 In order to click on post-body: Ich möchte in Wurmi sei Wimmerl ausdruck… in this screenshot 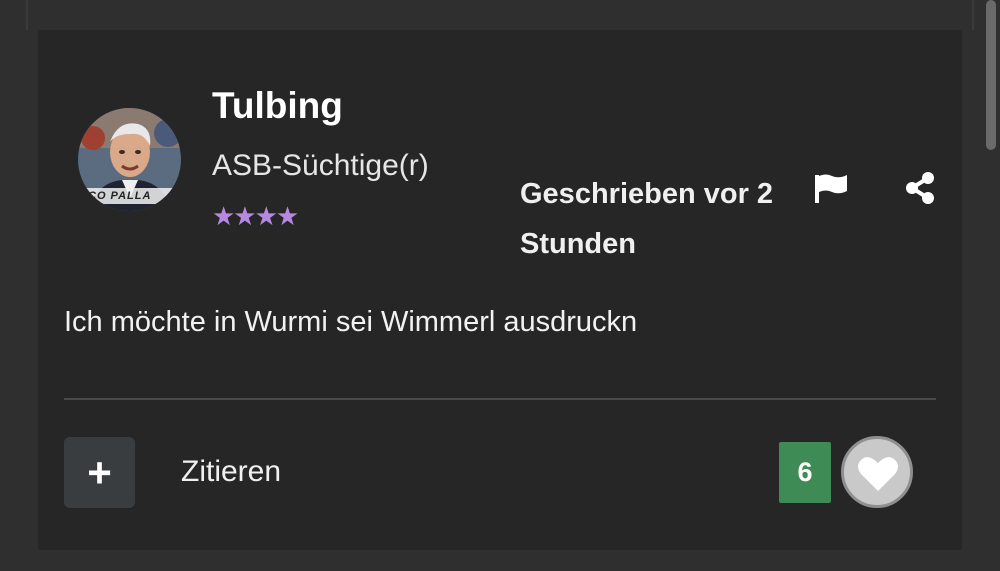, I will do `click(351, 322)`.